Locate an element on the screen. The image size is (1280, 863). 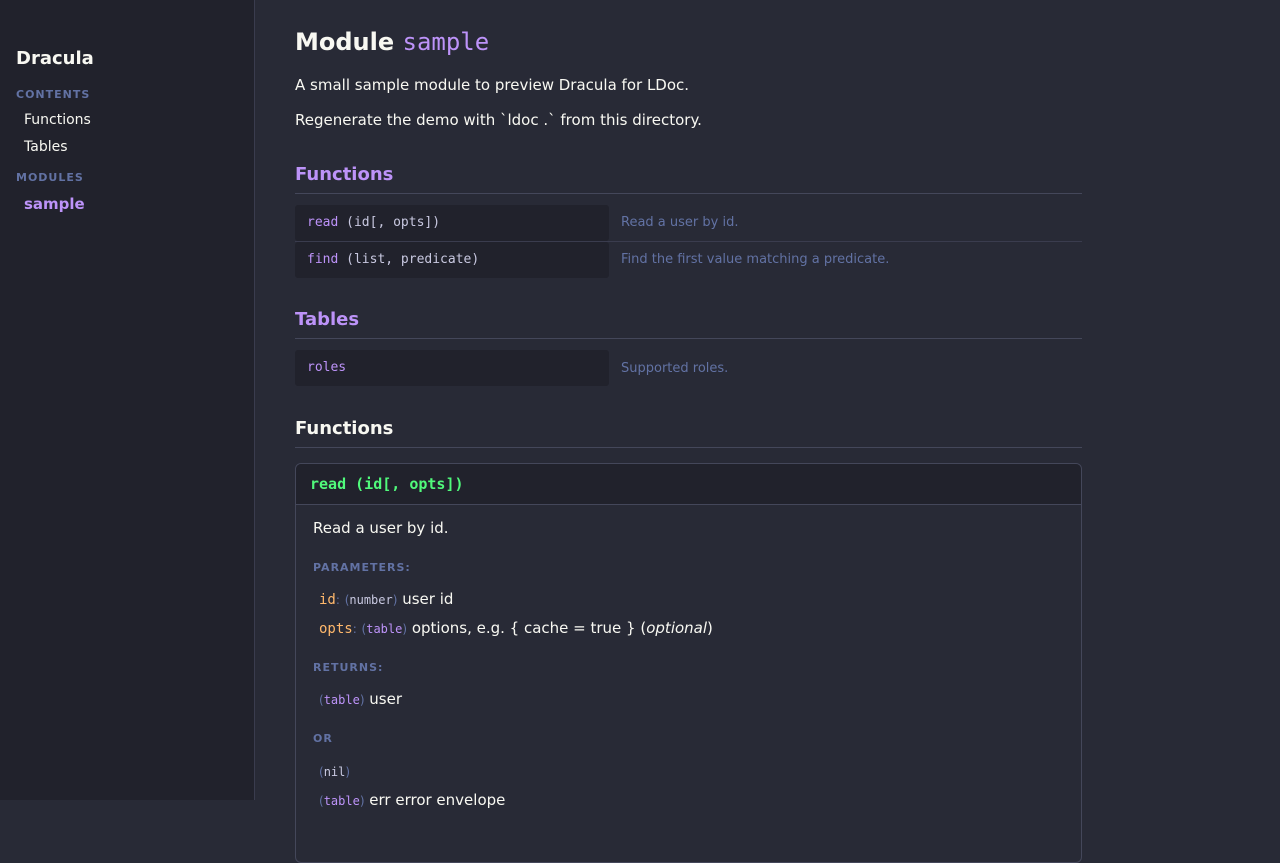
func-name: read is located at coordinates (323, 222).